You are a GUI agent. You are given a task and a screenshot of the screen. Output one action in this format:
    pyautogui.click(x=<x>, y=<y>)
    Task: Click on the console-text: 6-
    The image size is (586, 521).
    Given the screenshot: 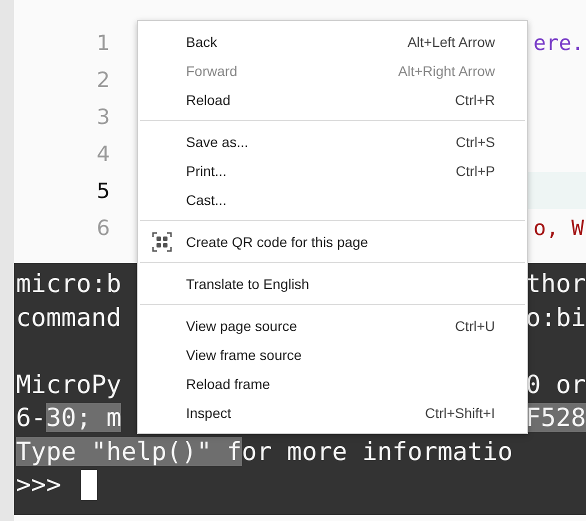 What is the action you would take?
    pyautogui.click(x=31, y=417)
    